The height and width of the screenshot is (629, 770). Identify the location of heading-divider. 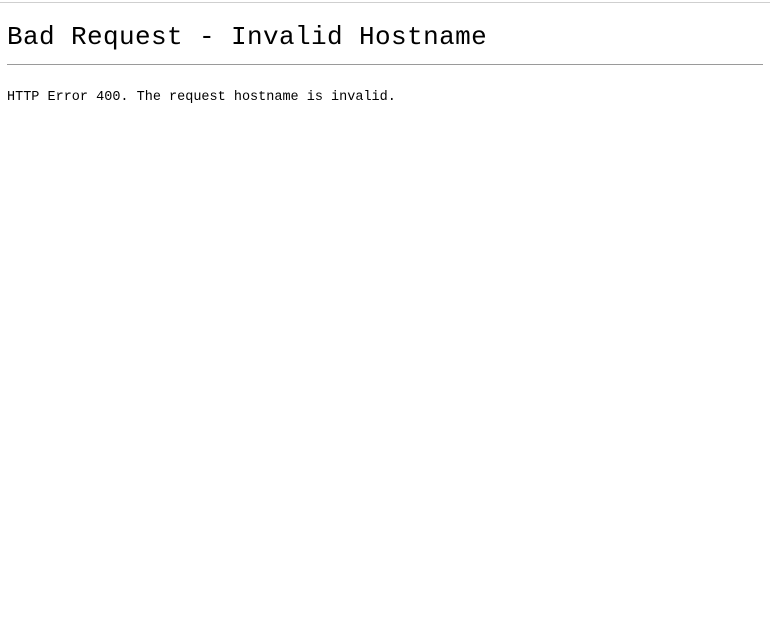
(385, 64).